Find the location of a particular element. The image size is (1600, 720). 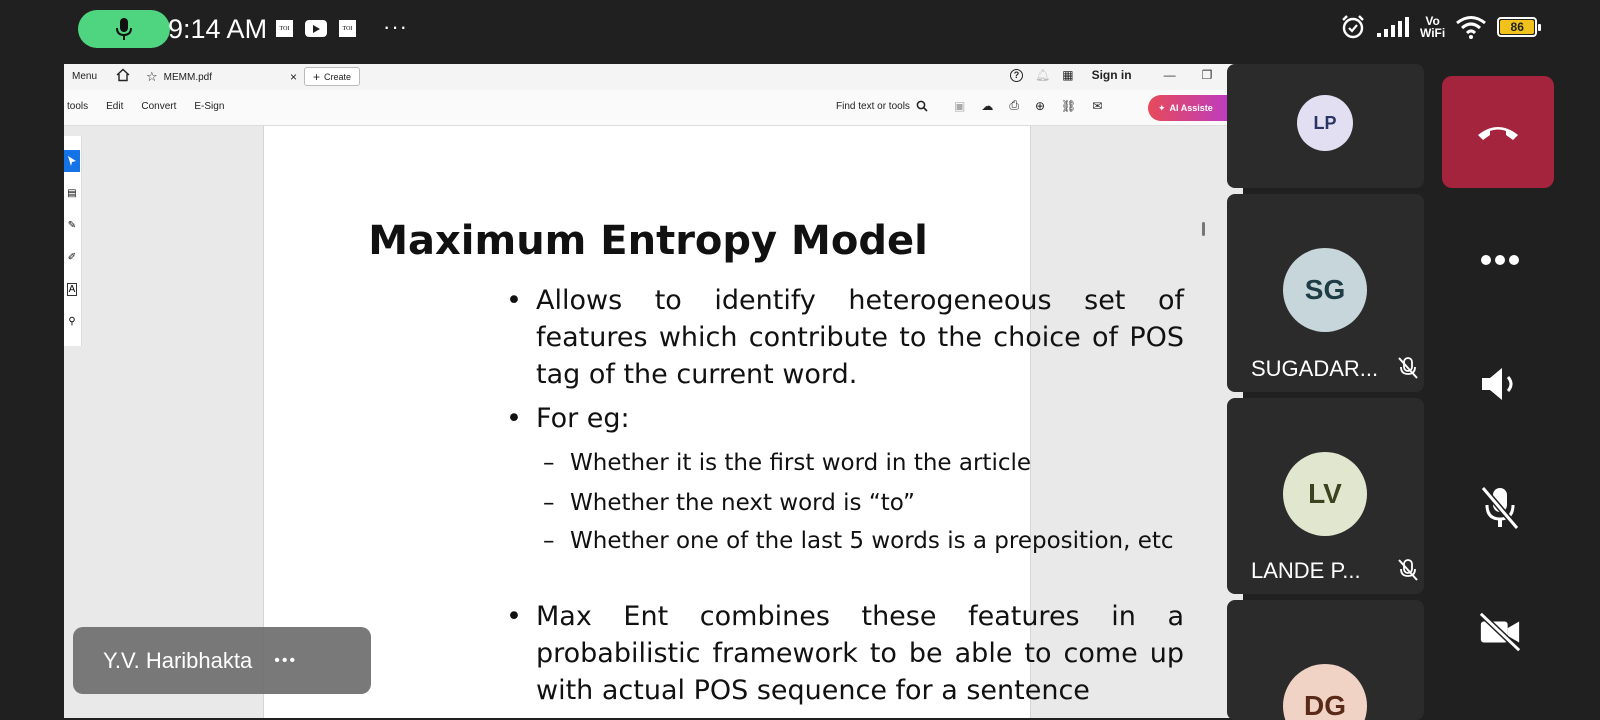

apps-grid-icon: ▦ is located at coordinates (1067, 75).